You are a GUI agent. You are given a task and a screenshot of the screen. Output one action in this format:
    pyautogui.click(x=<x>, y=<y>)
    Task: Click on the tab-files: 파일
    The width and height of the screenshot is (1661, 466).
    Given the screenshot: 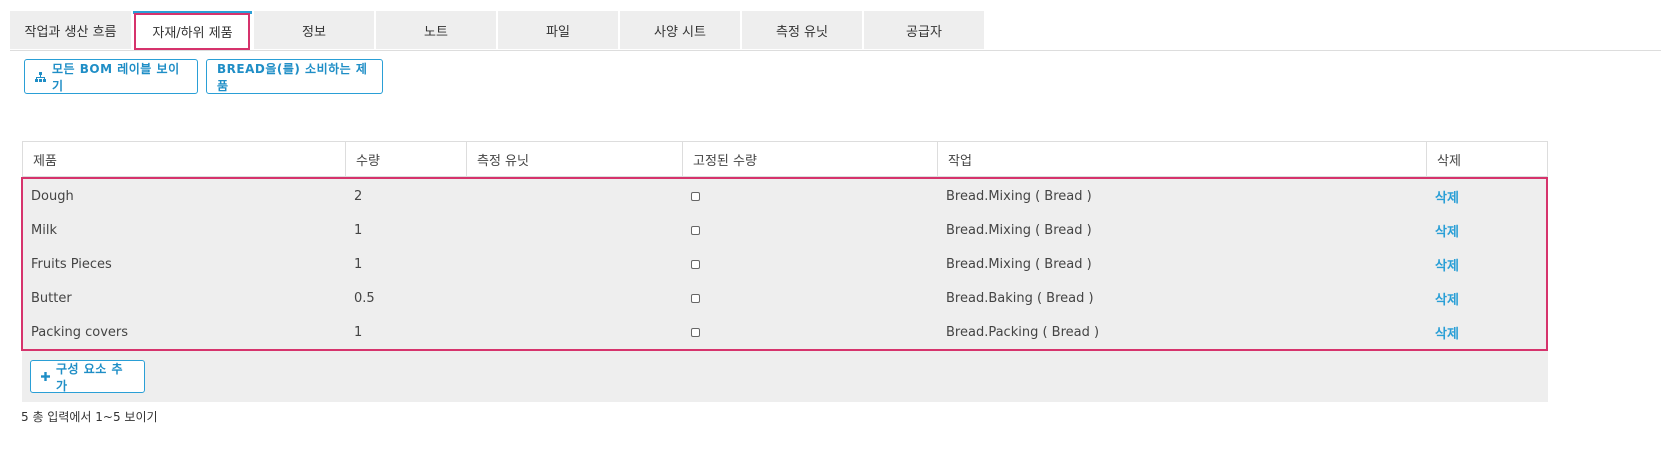 What is the action you would take?
    pyautogui.click(x=558, y=30)
    